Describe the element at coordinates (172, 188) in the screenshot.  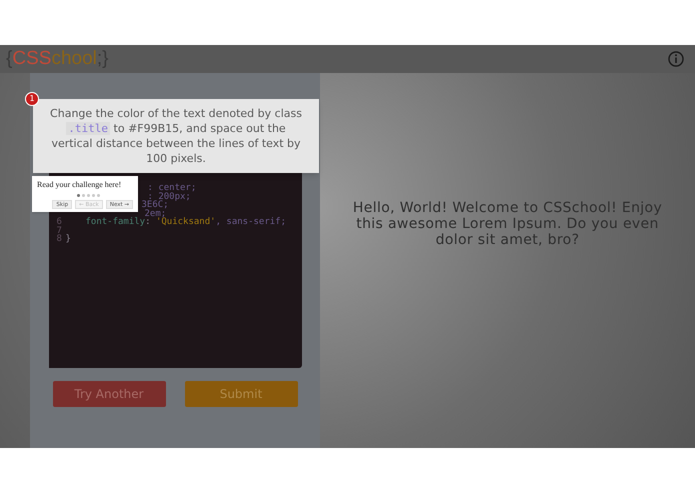
I see `code-text: : center;` at that location.